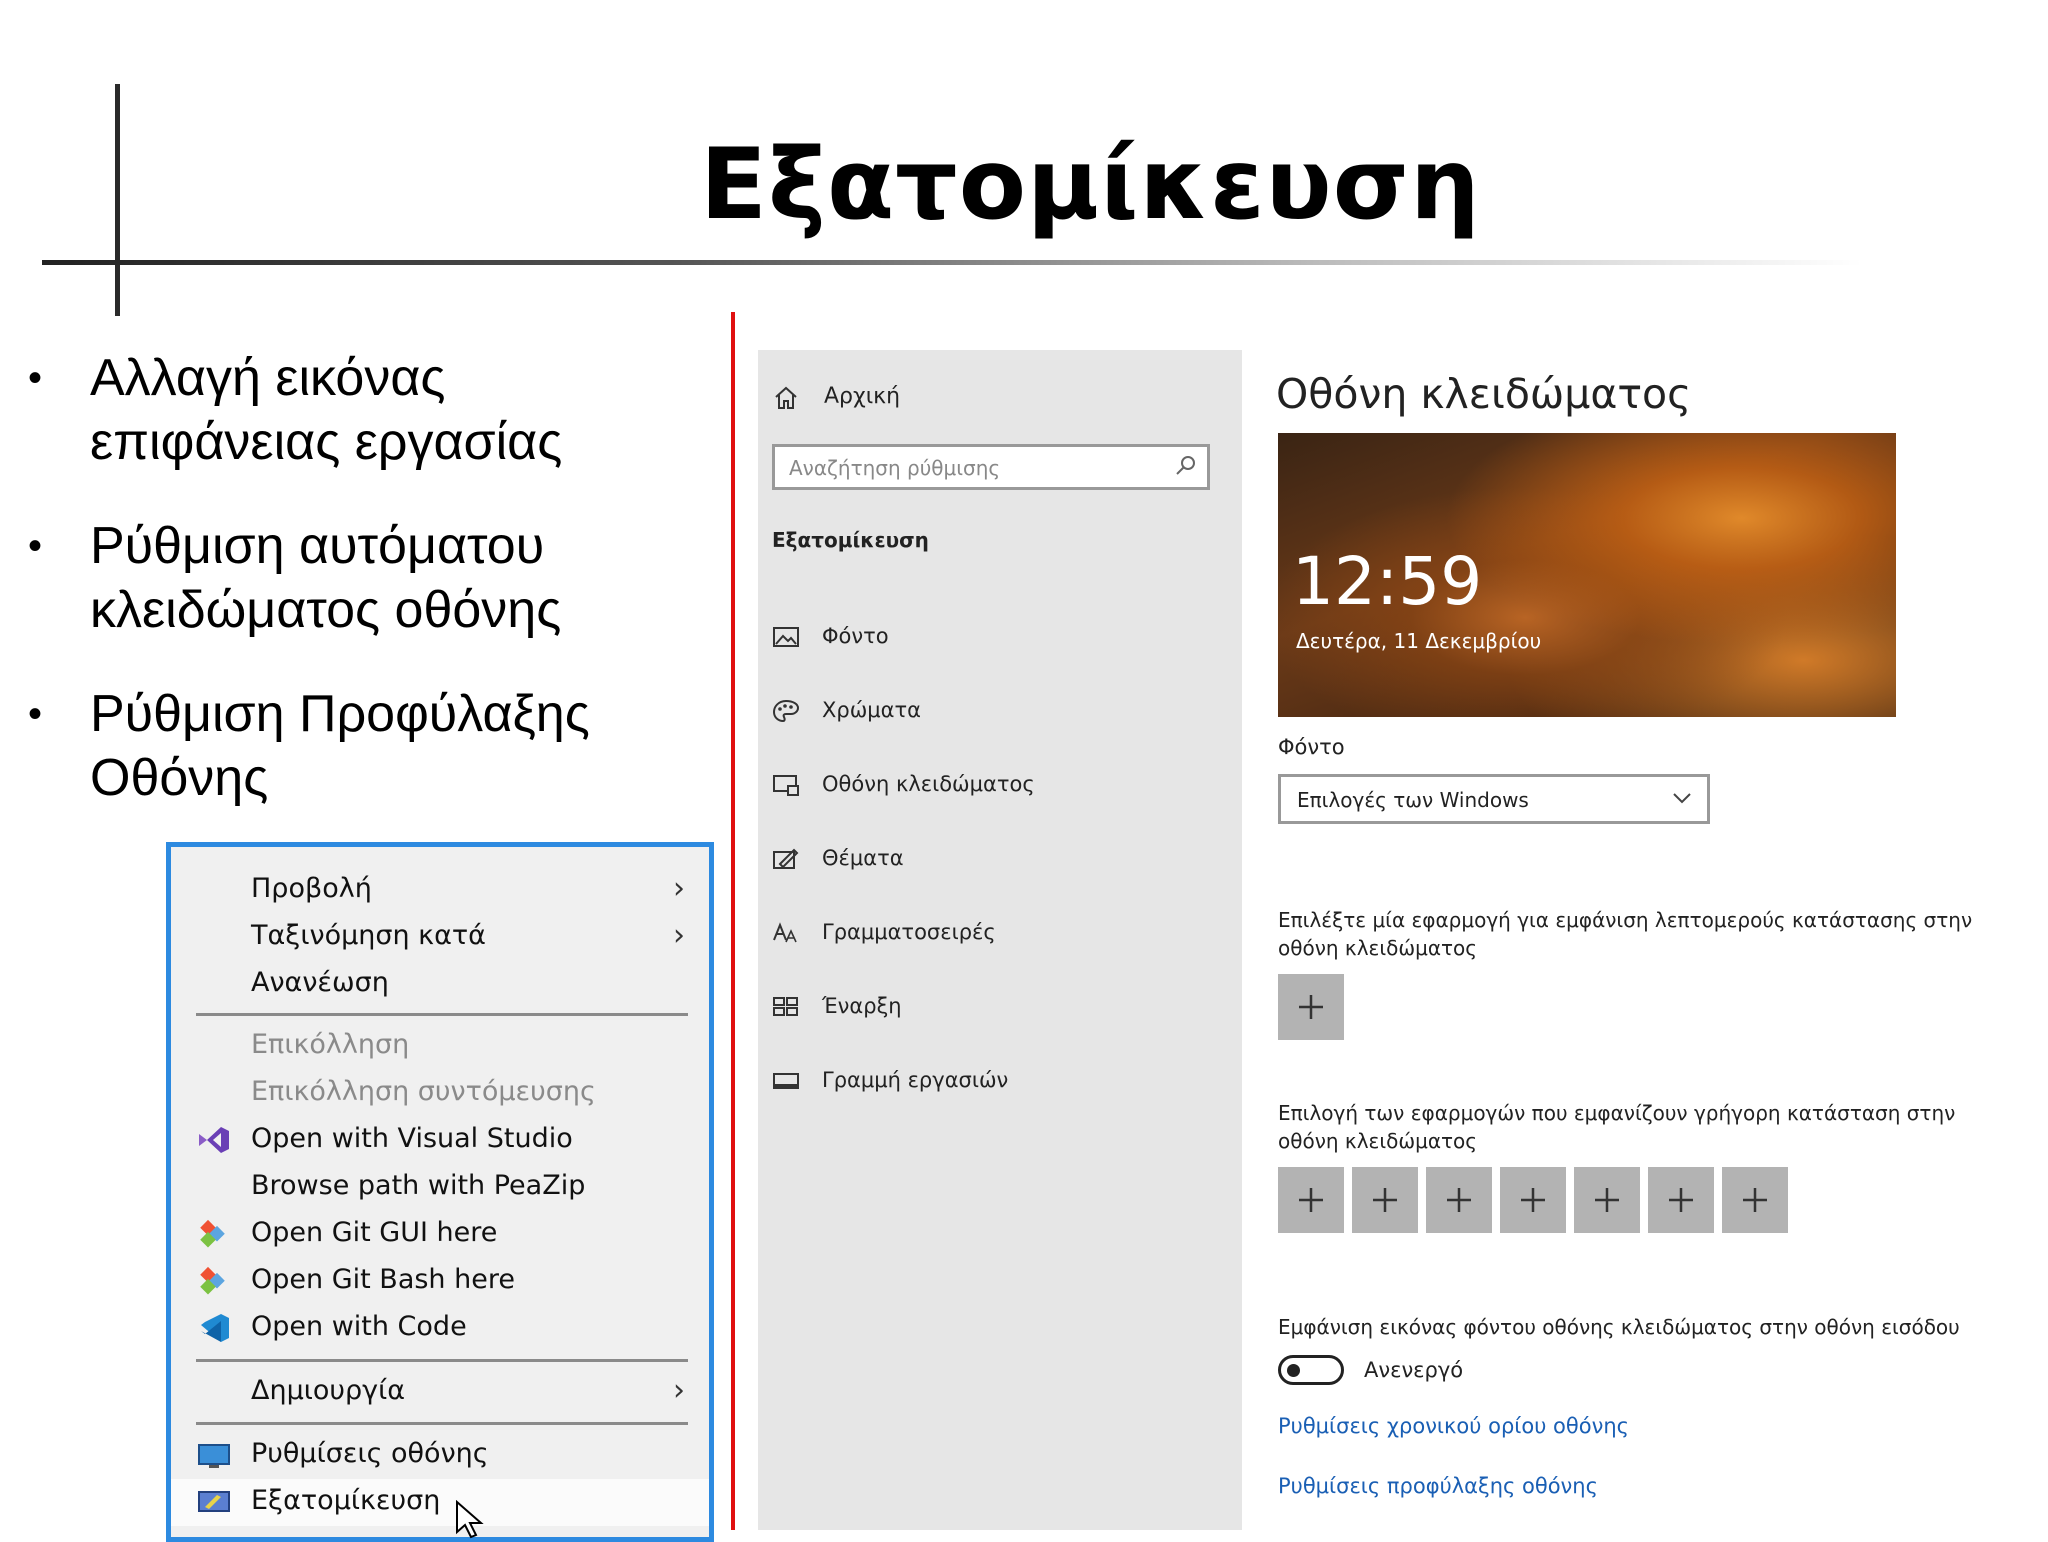 Image resolution: width=2048 pixels, height=1542 pixels. What do you see at coordinates (328, 1390) in the screenshot?
I see `menu-item-label: Δημιουργία` at bounding box center [328, 1390].